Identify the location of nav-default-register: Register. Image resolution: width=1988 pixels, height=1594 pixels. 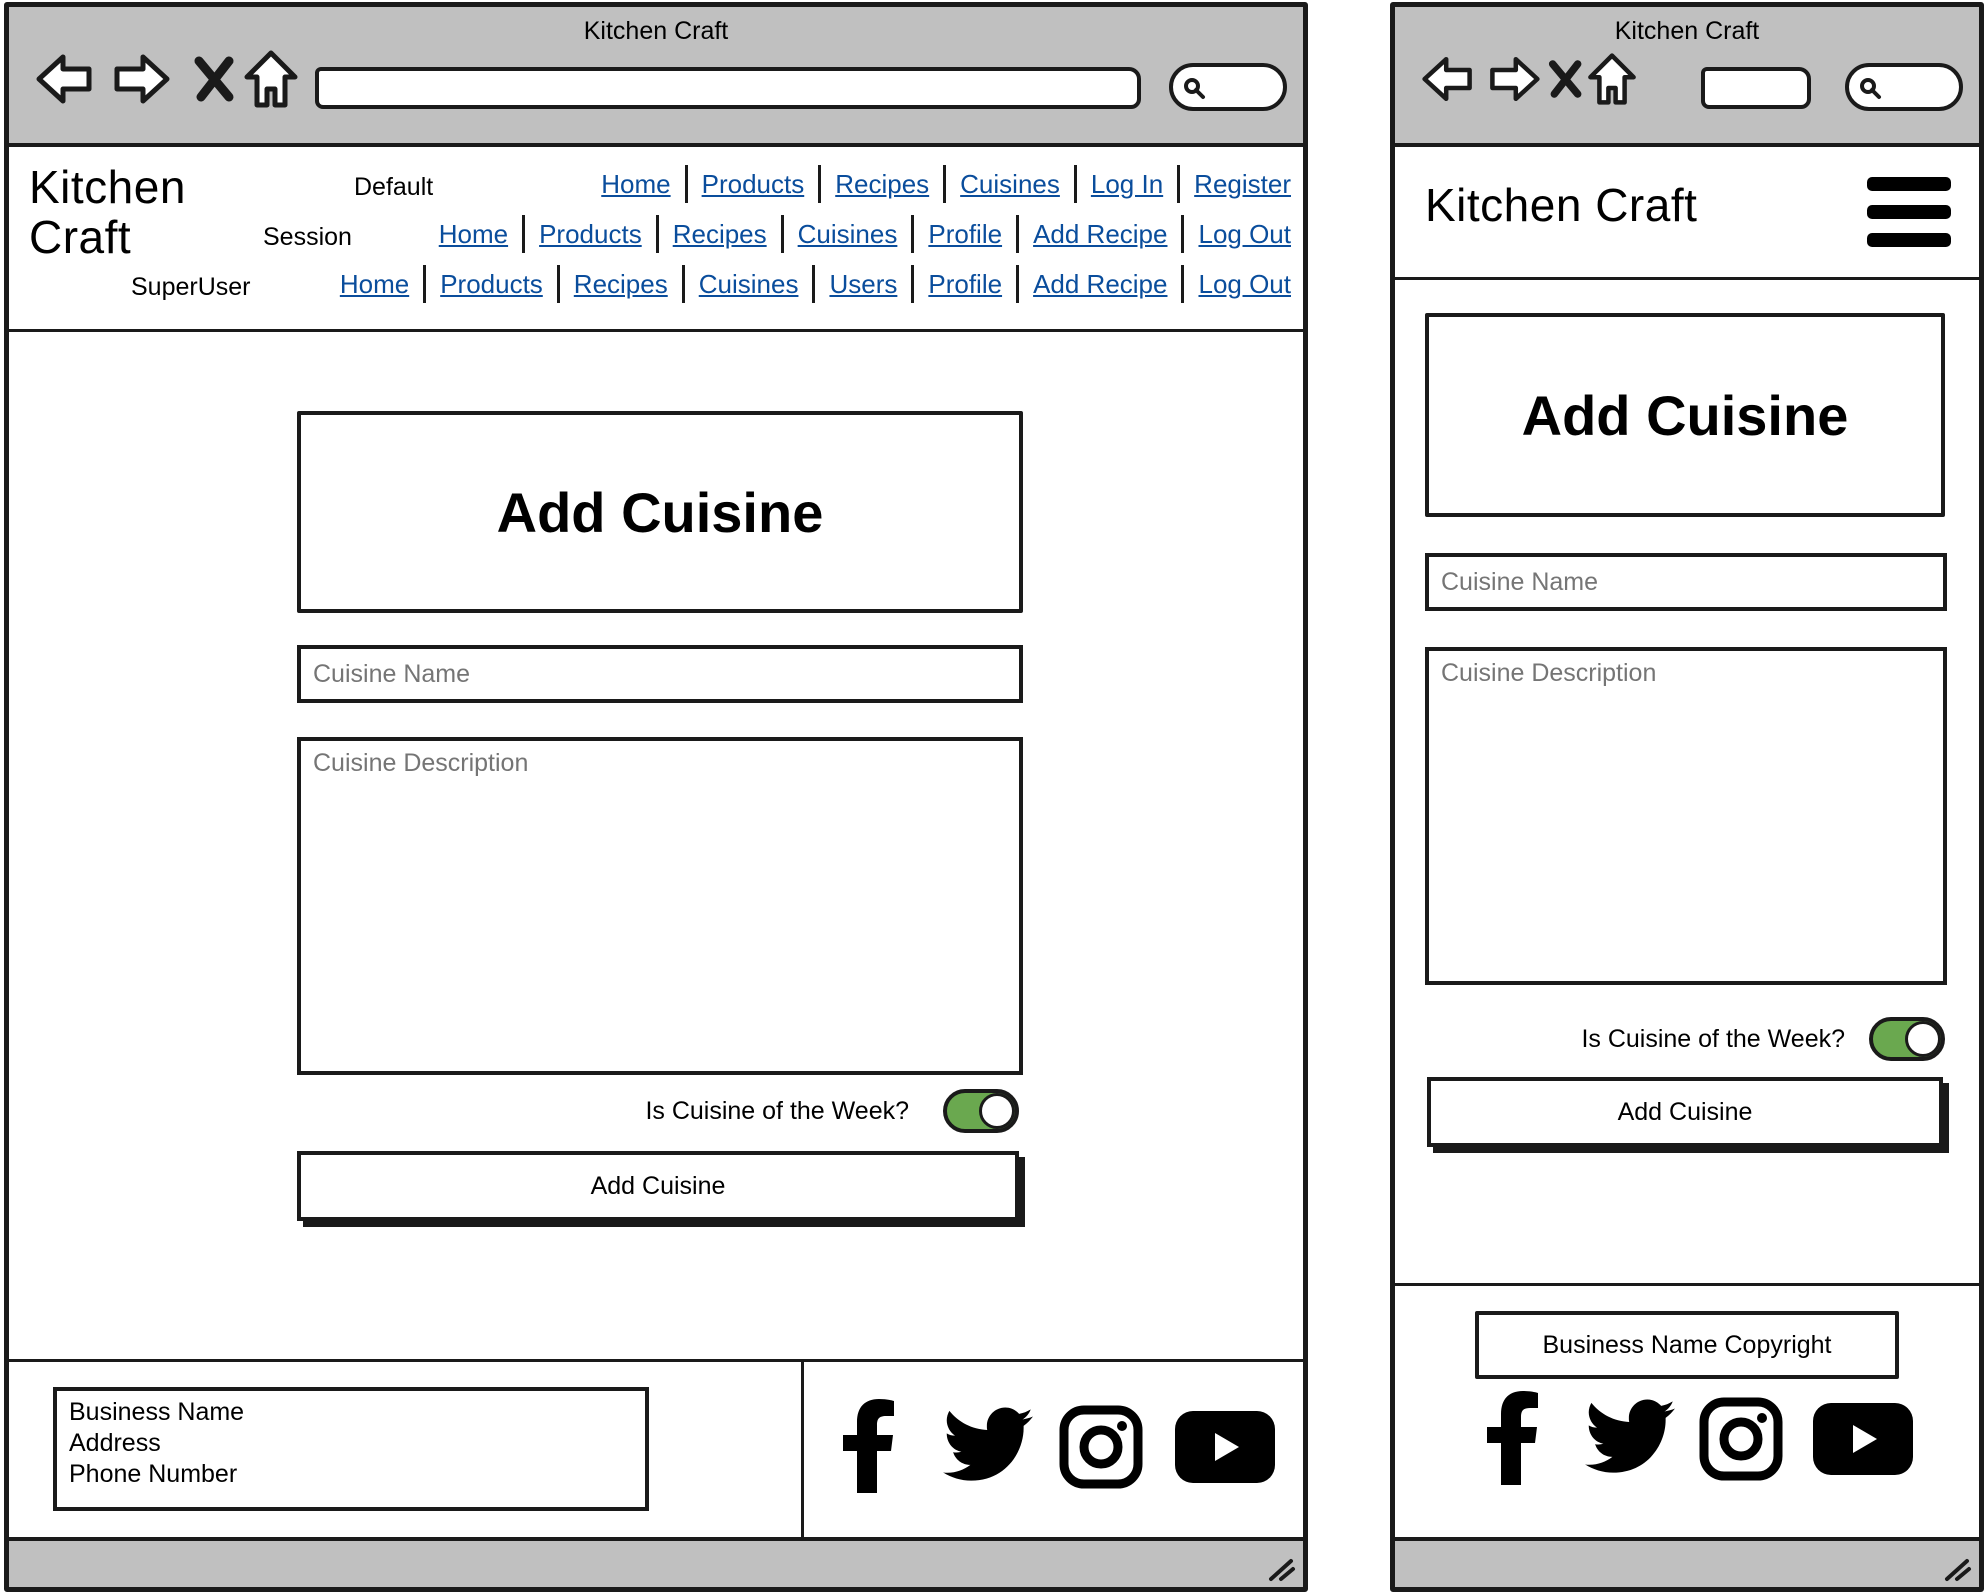
(1235, 184).